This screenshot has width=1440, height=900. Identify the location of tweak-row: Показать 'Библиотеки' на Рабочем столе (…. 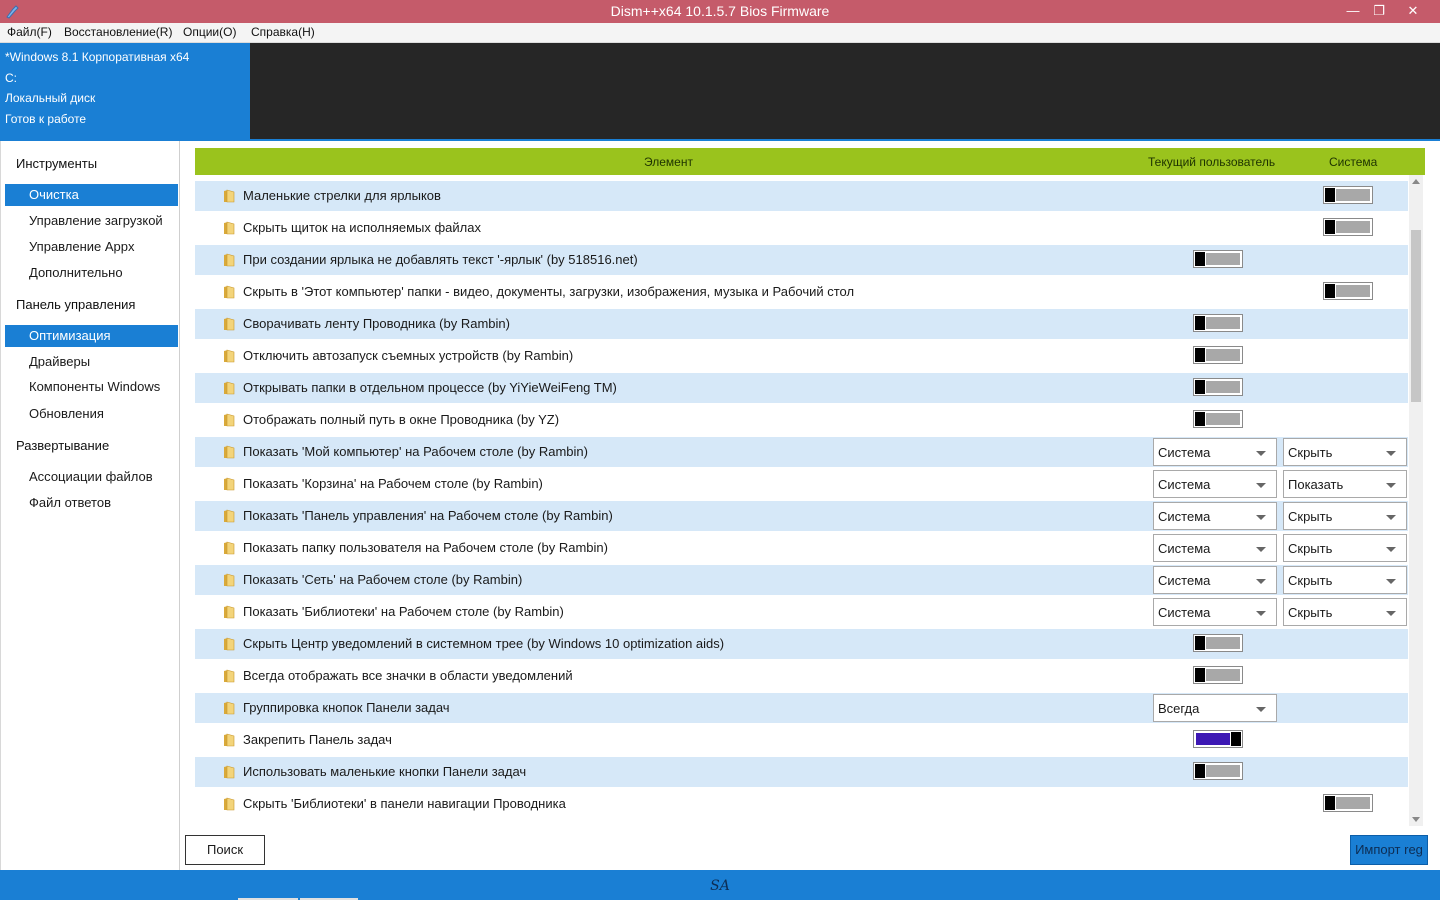
(801, 612).